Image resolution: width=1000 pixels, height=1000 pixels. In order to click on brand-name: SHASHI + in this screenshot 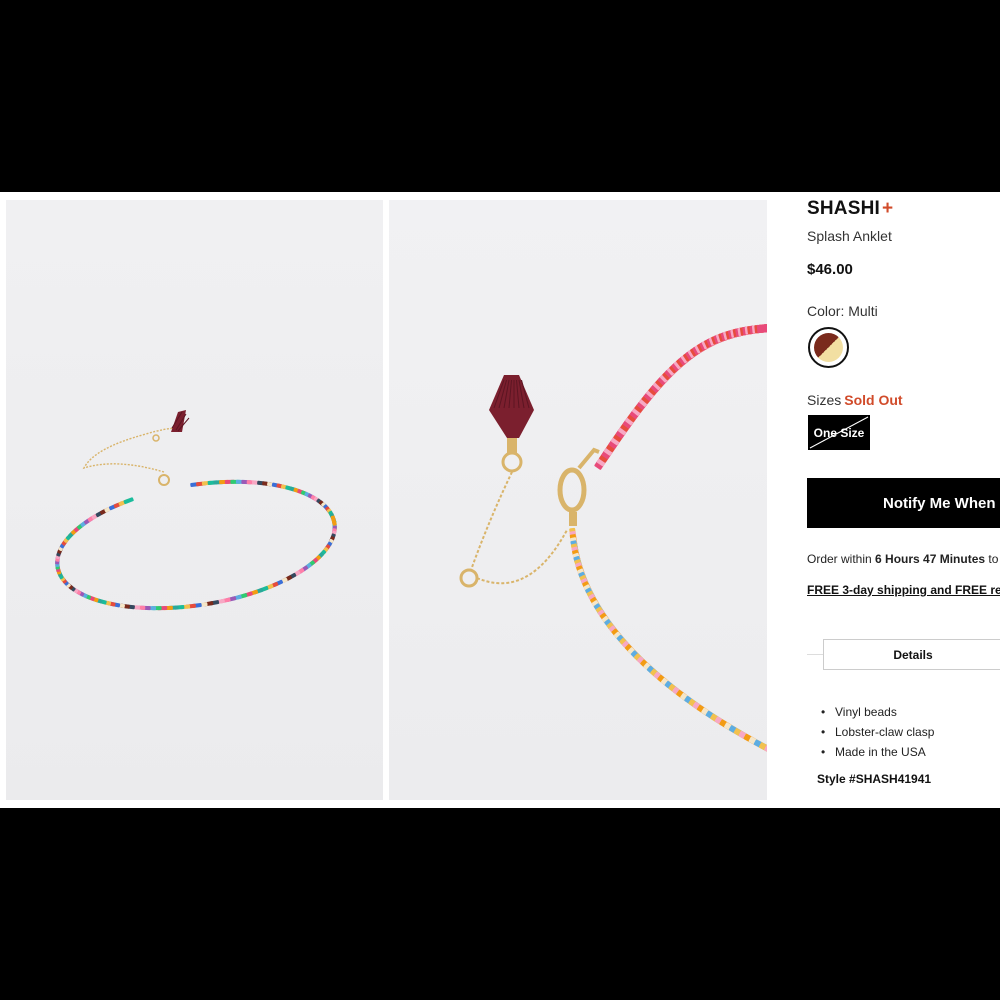, I will do `click(850, 209)`.